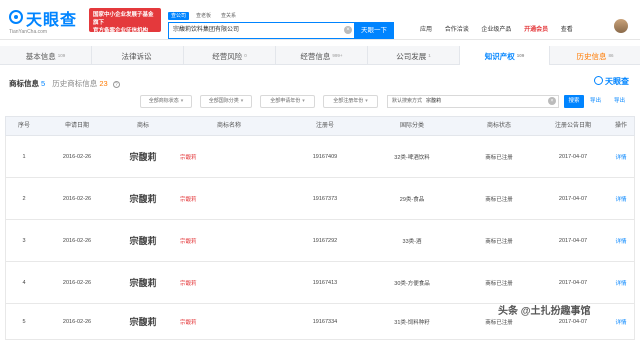  I want to click on section-count: 5, so click(43, 83).